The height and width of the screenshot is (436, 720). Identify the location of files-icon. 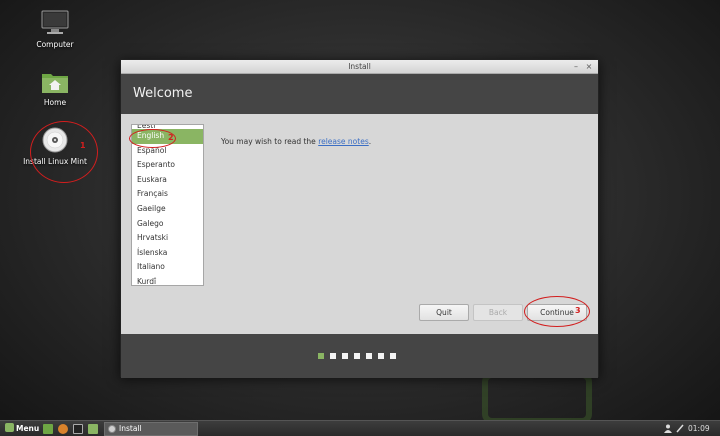
(93, 429).